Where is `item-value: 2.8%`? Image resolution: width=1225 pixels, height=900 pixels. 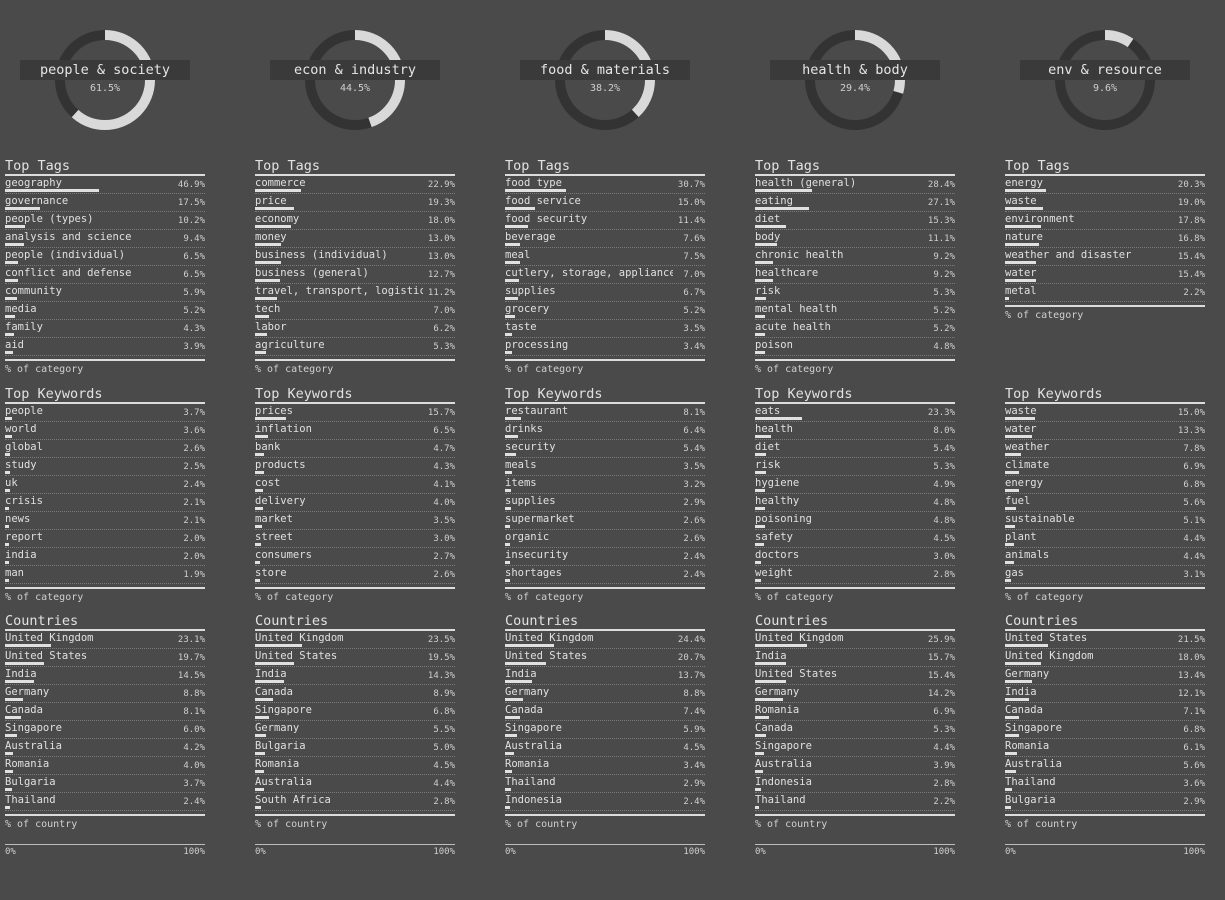
item-value: 2.8% is located at coordinates (944, 784).